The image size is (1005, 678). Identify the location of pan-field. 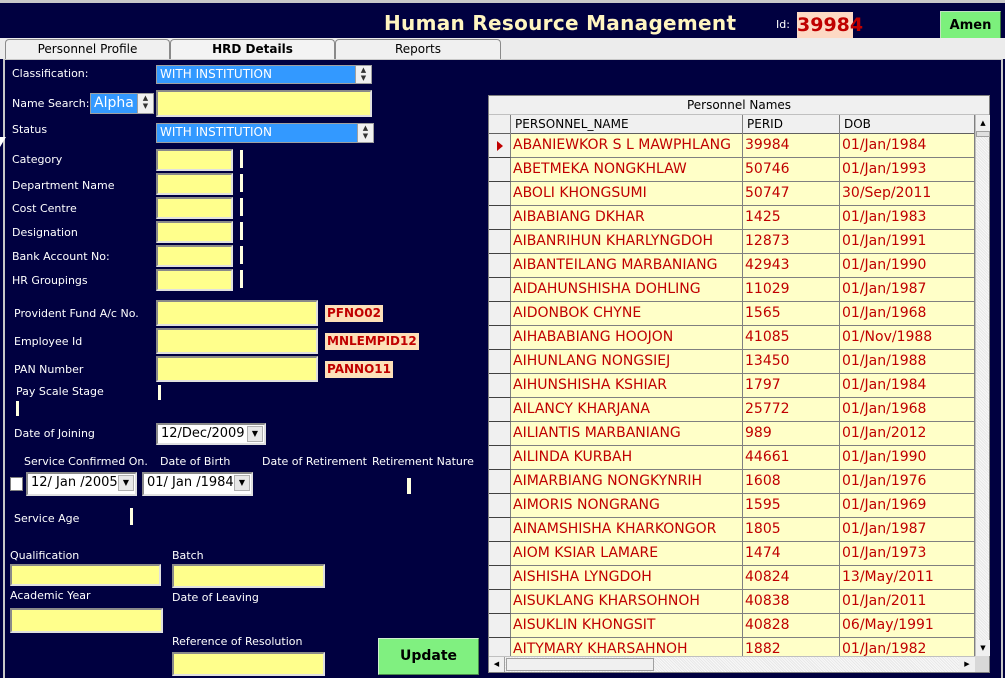
(237, 369).